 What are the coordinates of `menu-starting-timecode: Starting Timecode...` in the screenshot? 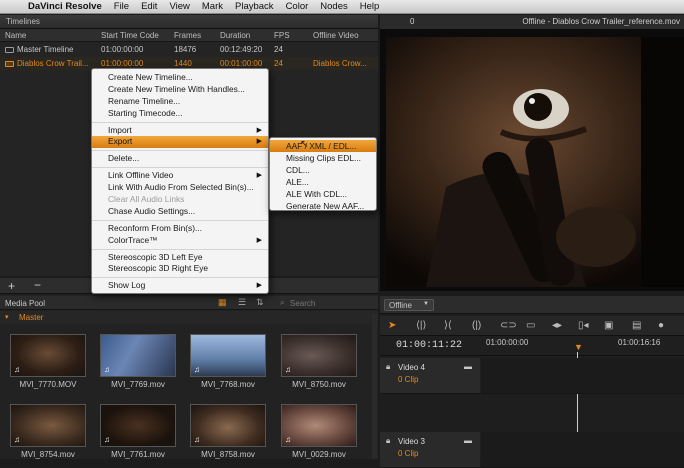 It's located at (180, 114).